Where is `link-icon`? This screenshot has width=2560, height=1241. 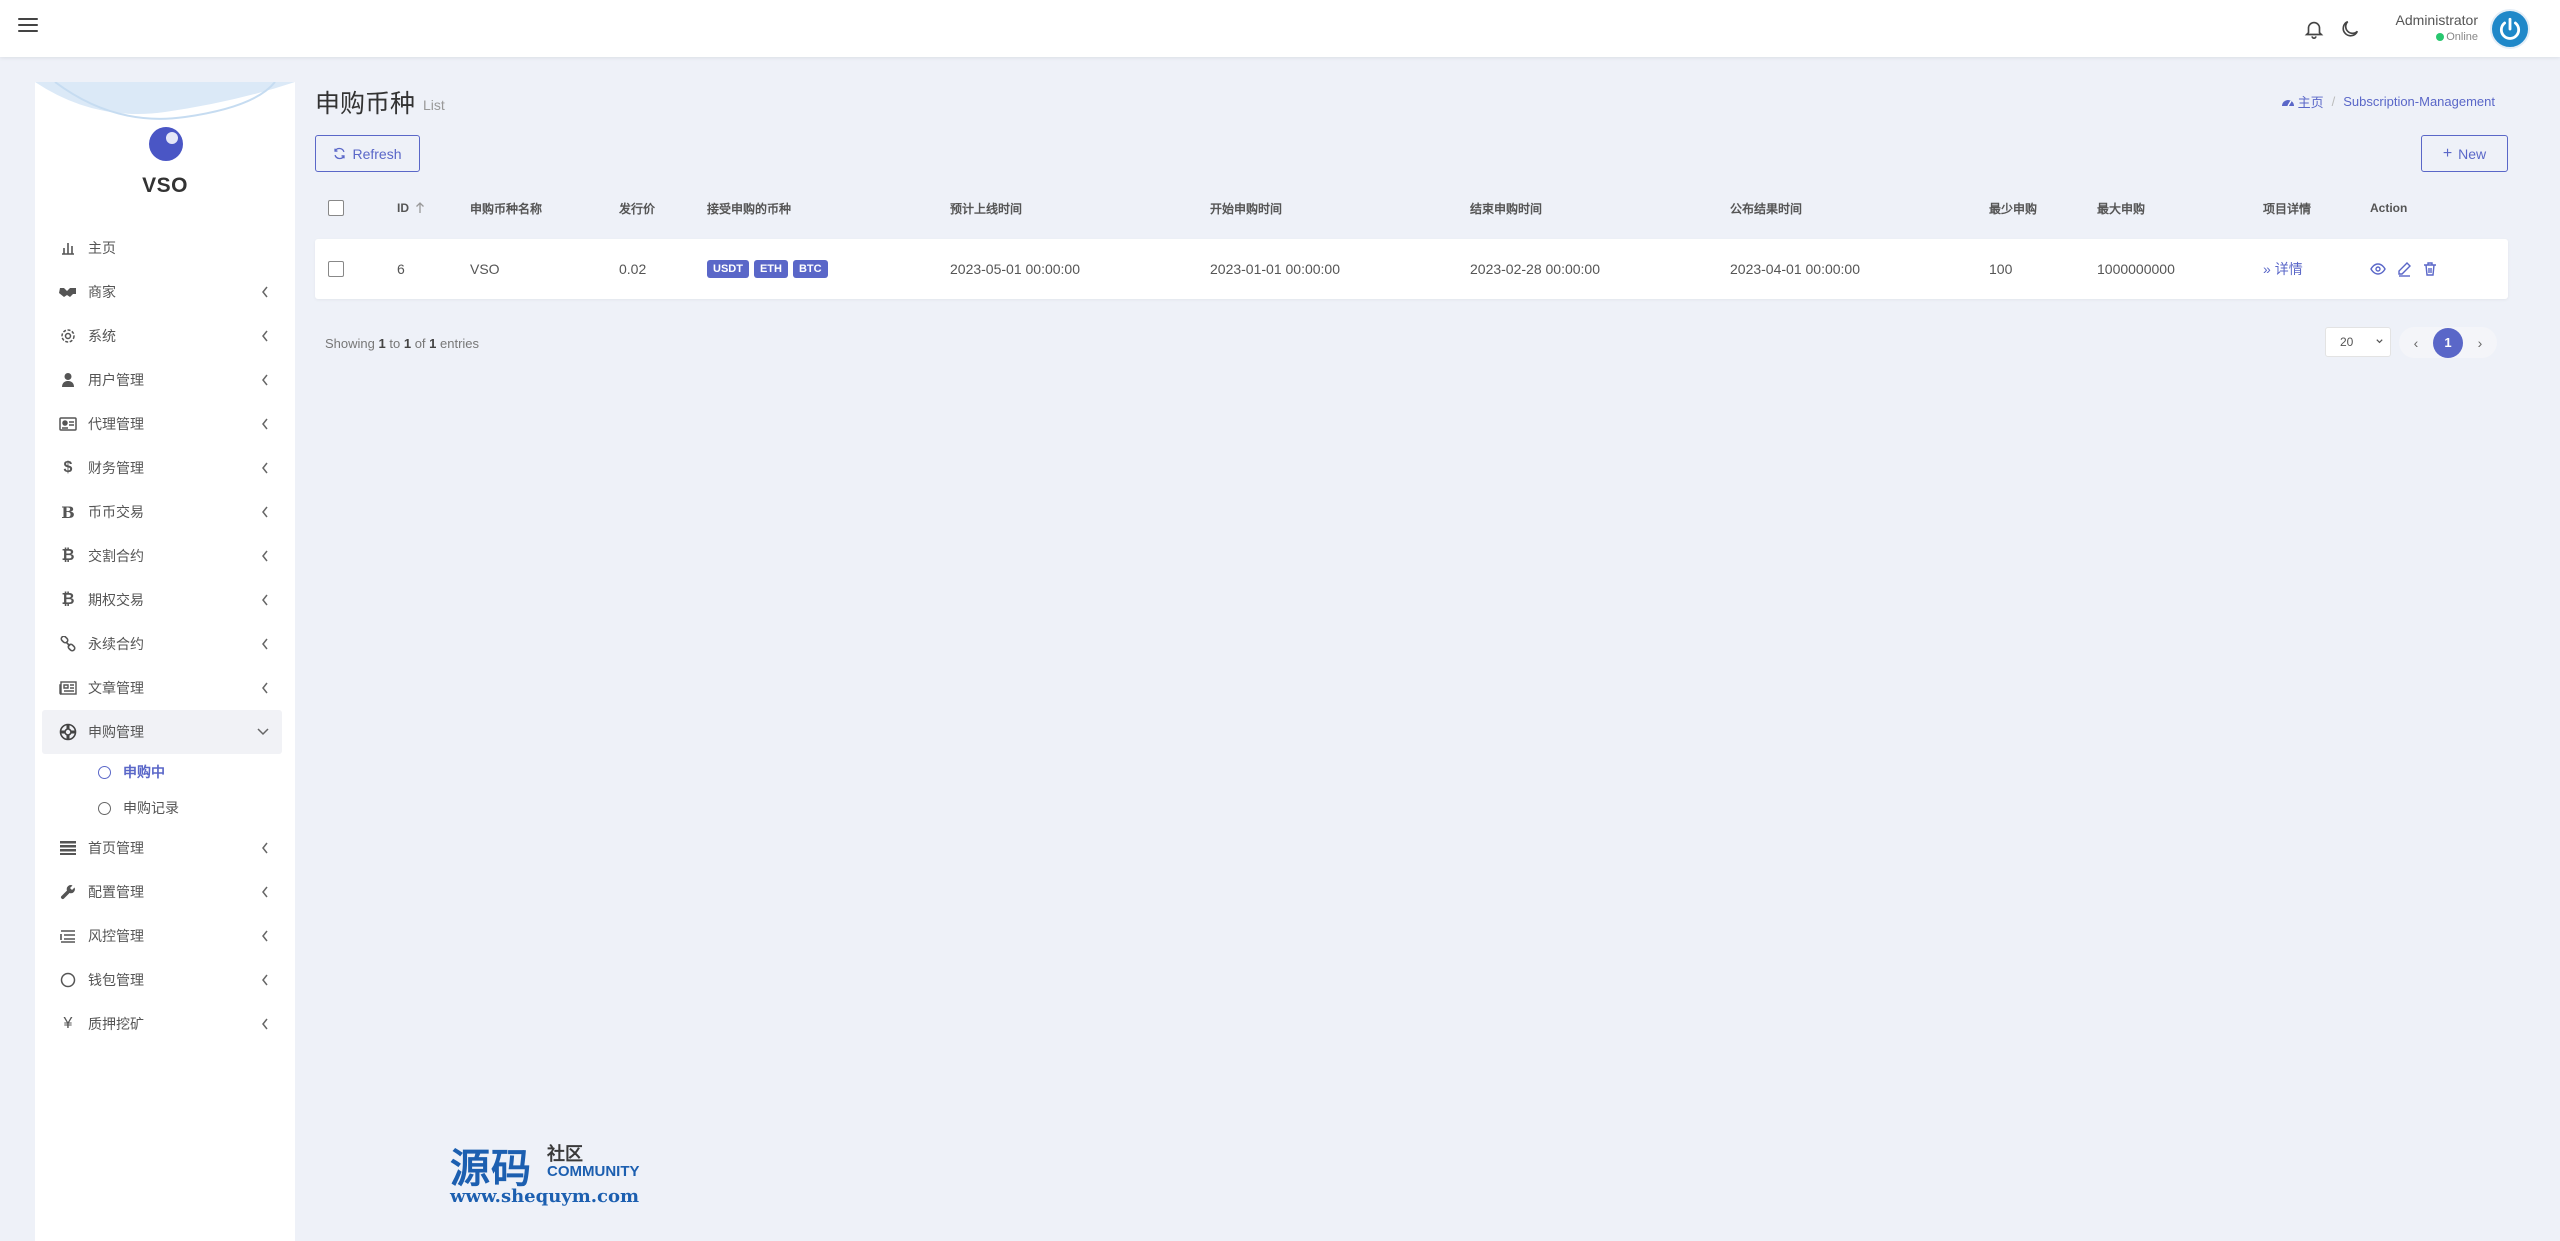
link-icon is located at coordinates (68, 644).